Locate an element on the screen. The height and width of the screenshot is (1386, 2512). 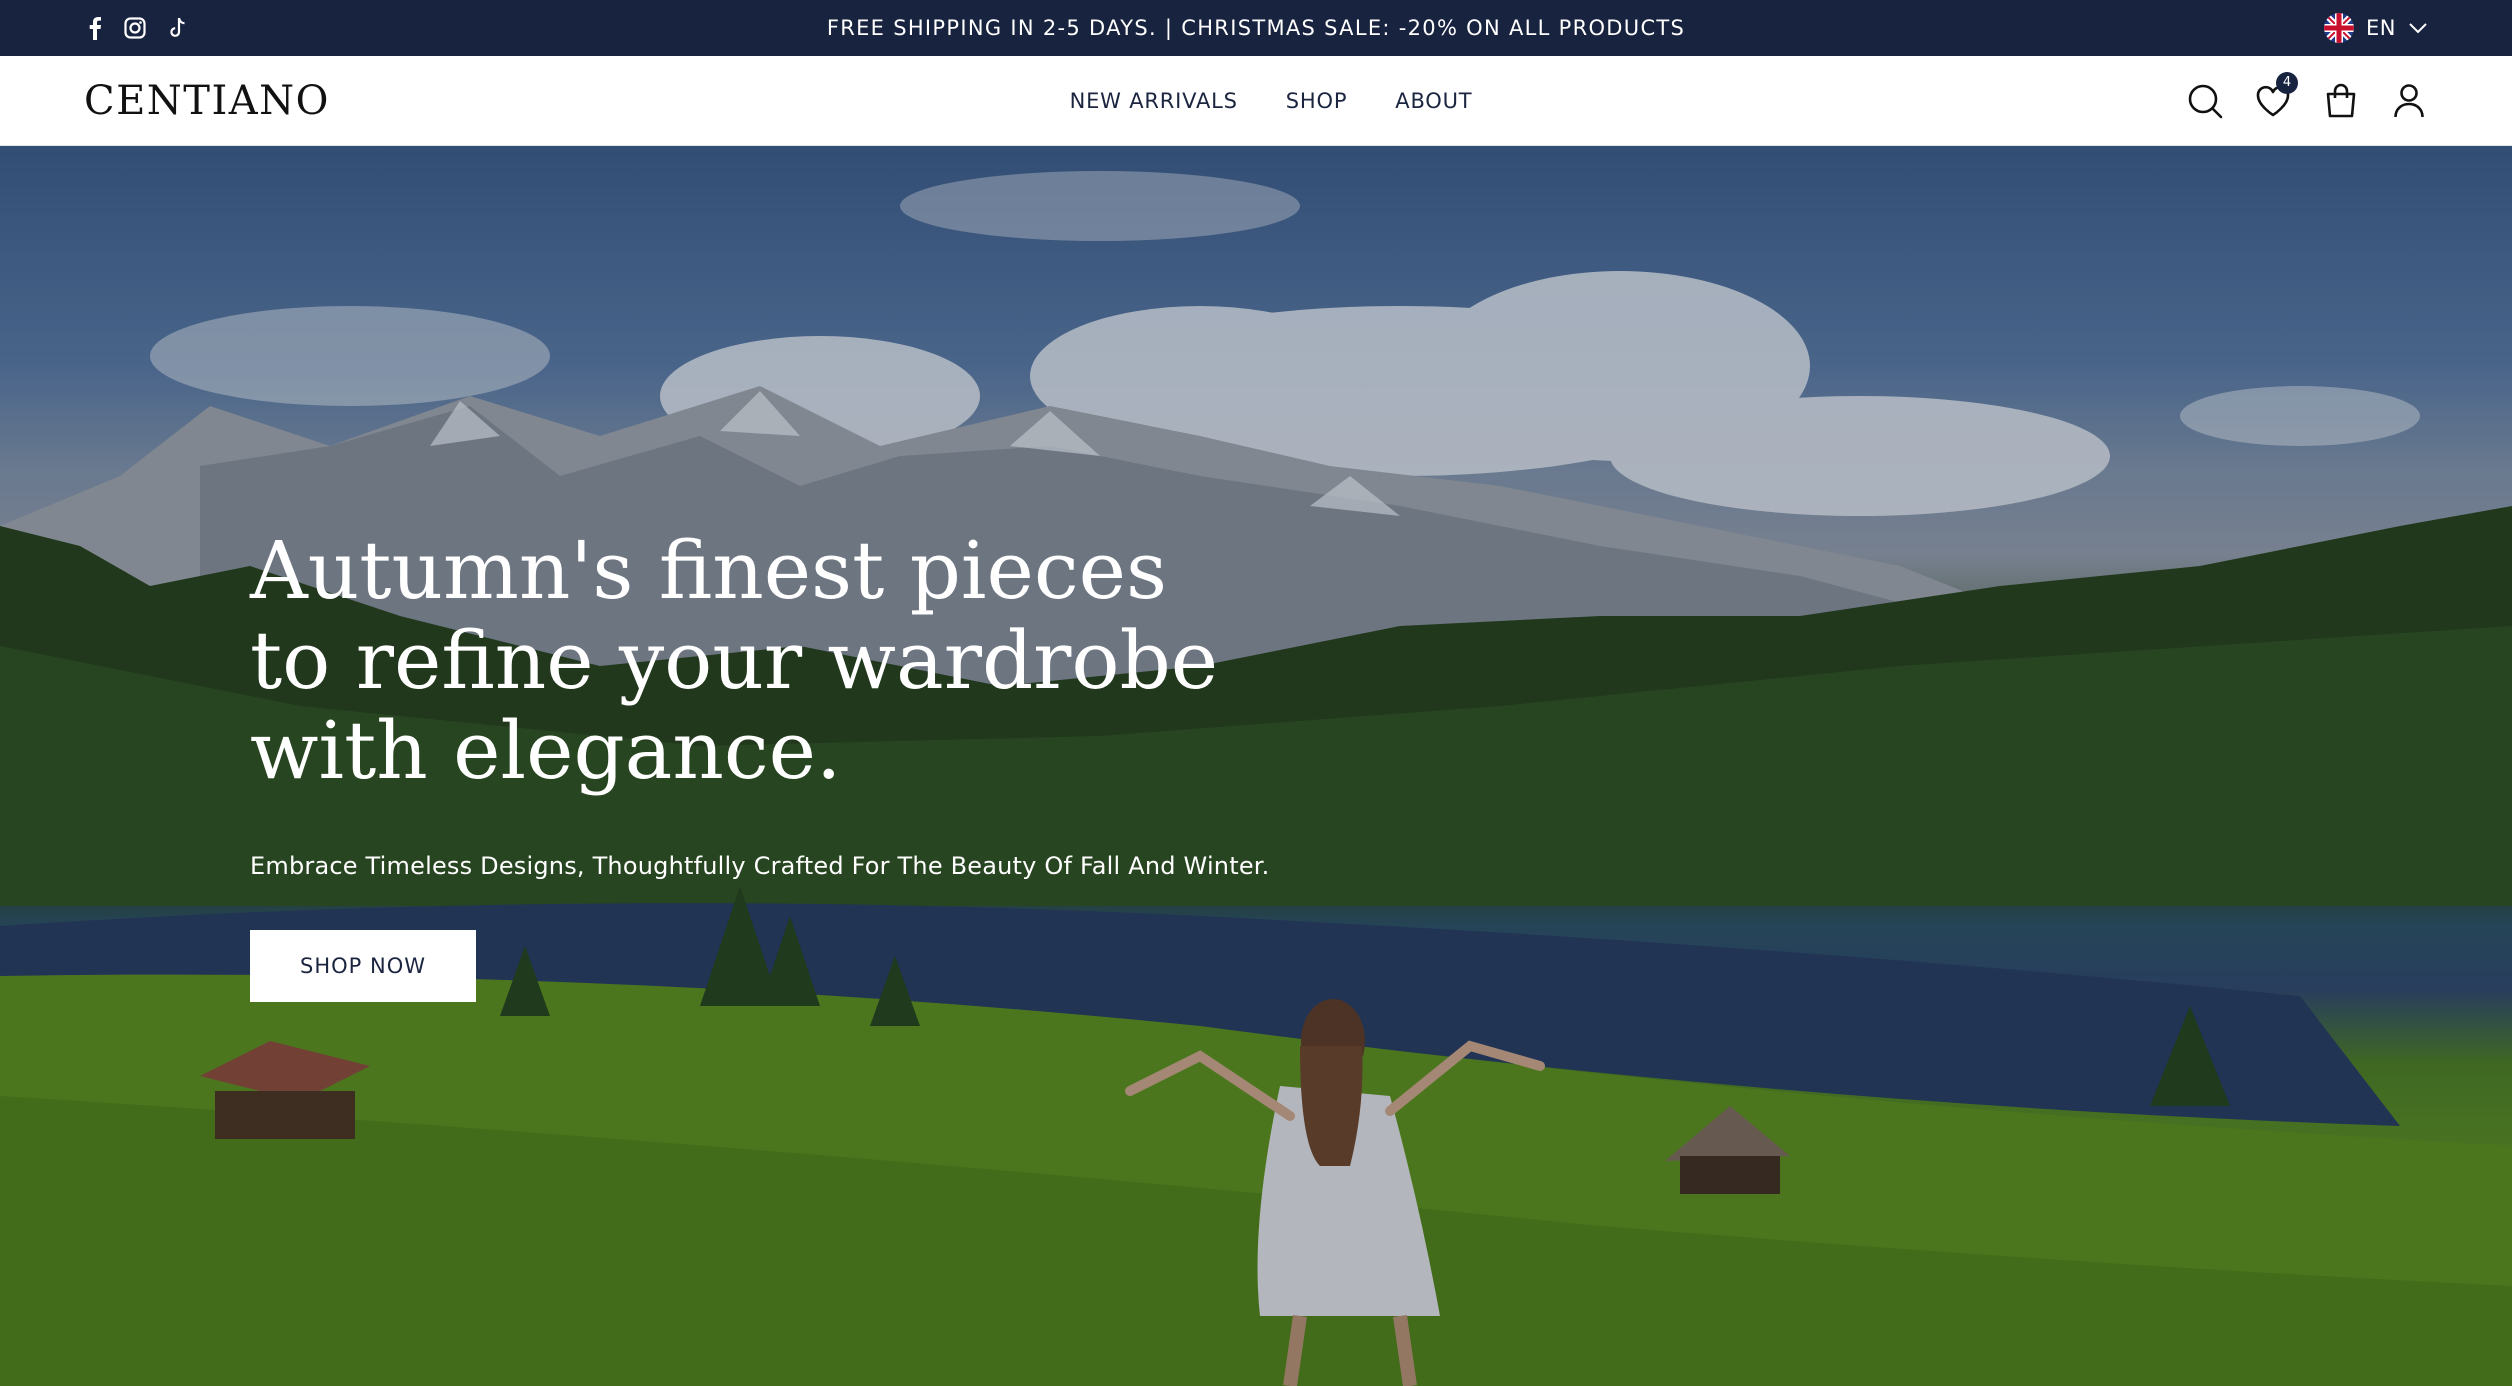
social-links is located at coordinates (138, 28).